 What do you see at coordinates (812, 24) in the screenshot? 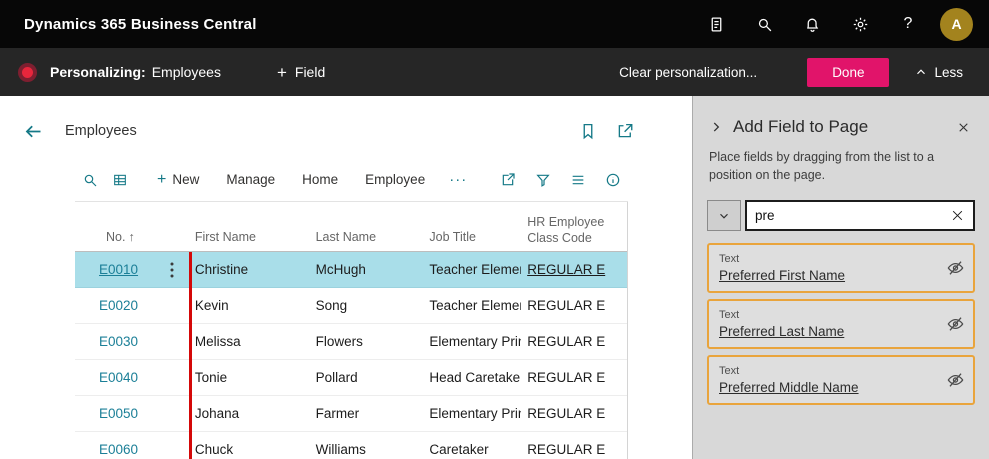
I see `notifications-icon` at bounding box center [812, 24].